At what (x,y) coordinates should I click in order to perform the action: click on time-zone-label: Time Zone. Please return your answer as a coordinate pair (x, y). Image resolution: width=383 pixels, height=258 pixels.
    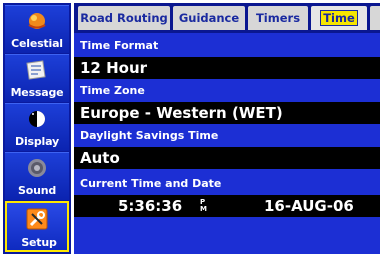
    Looking at the image, I should click on (112, 90).